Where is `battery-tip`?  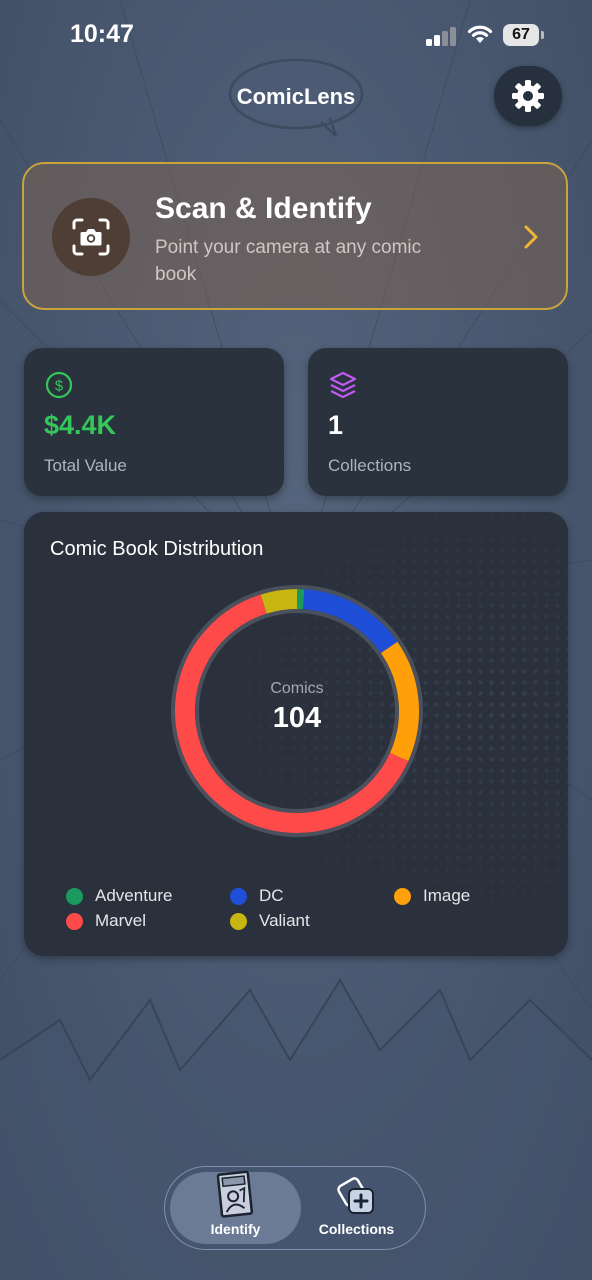
battery-tip is located at coordinates (542, 35).